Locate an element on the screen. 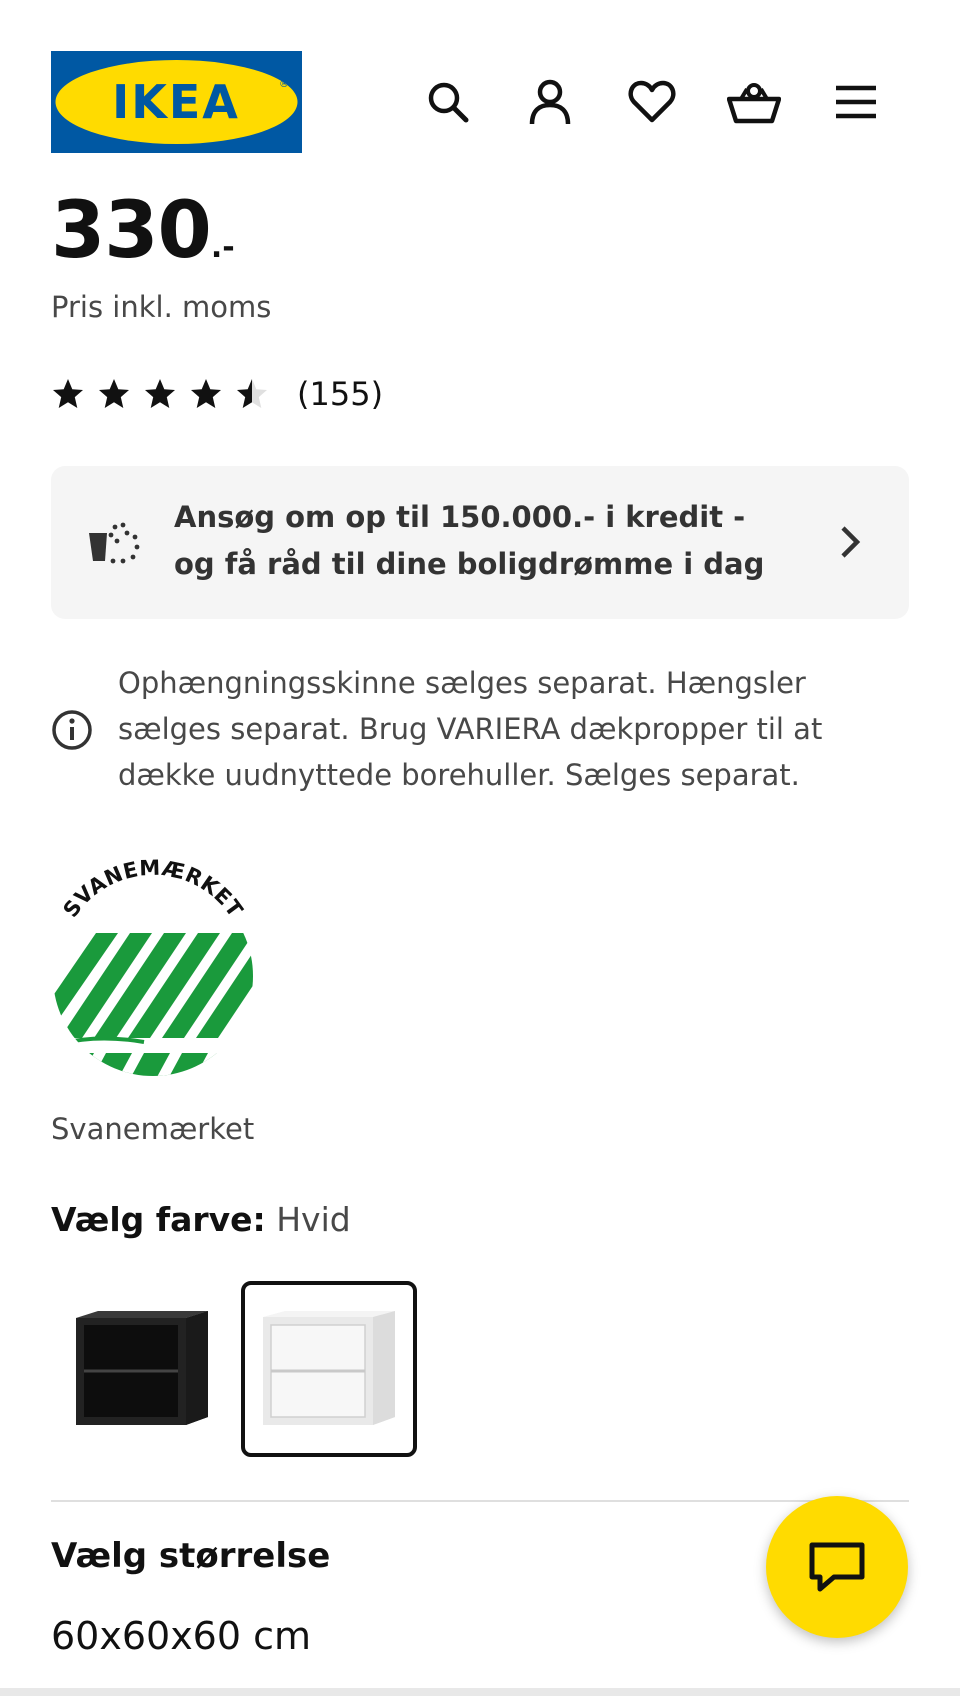 This screenshot has height=1696, width=960. chat-icon is located at coordinates (837, 1567).